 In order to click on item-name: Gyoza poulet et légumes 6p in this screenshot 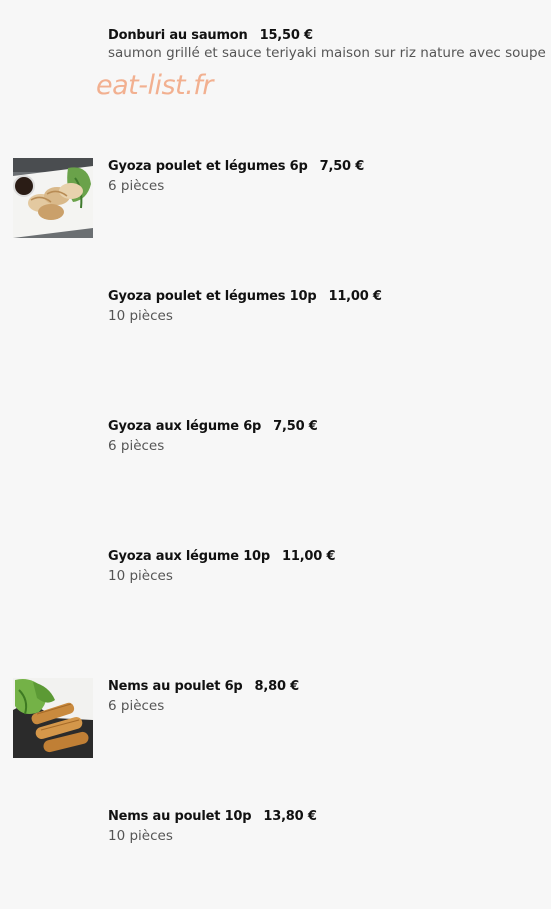, I will do `click(208, 166)`.